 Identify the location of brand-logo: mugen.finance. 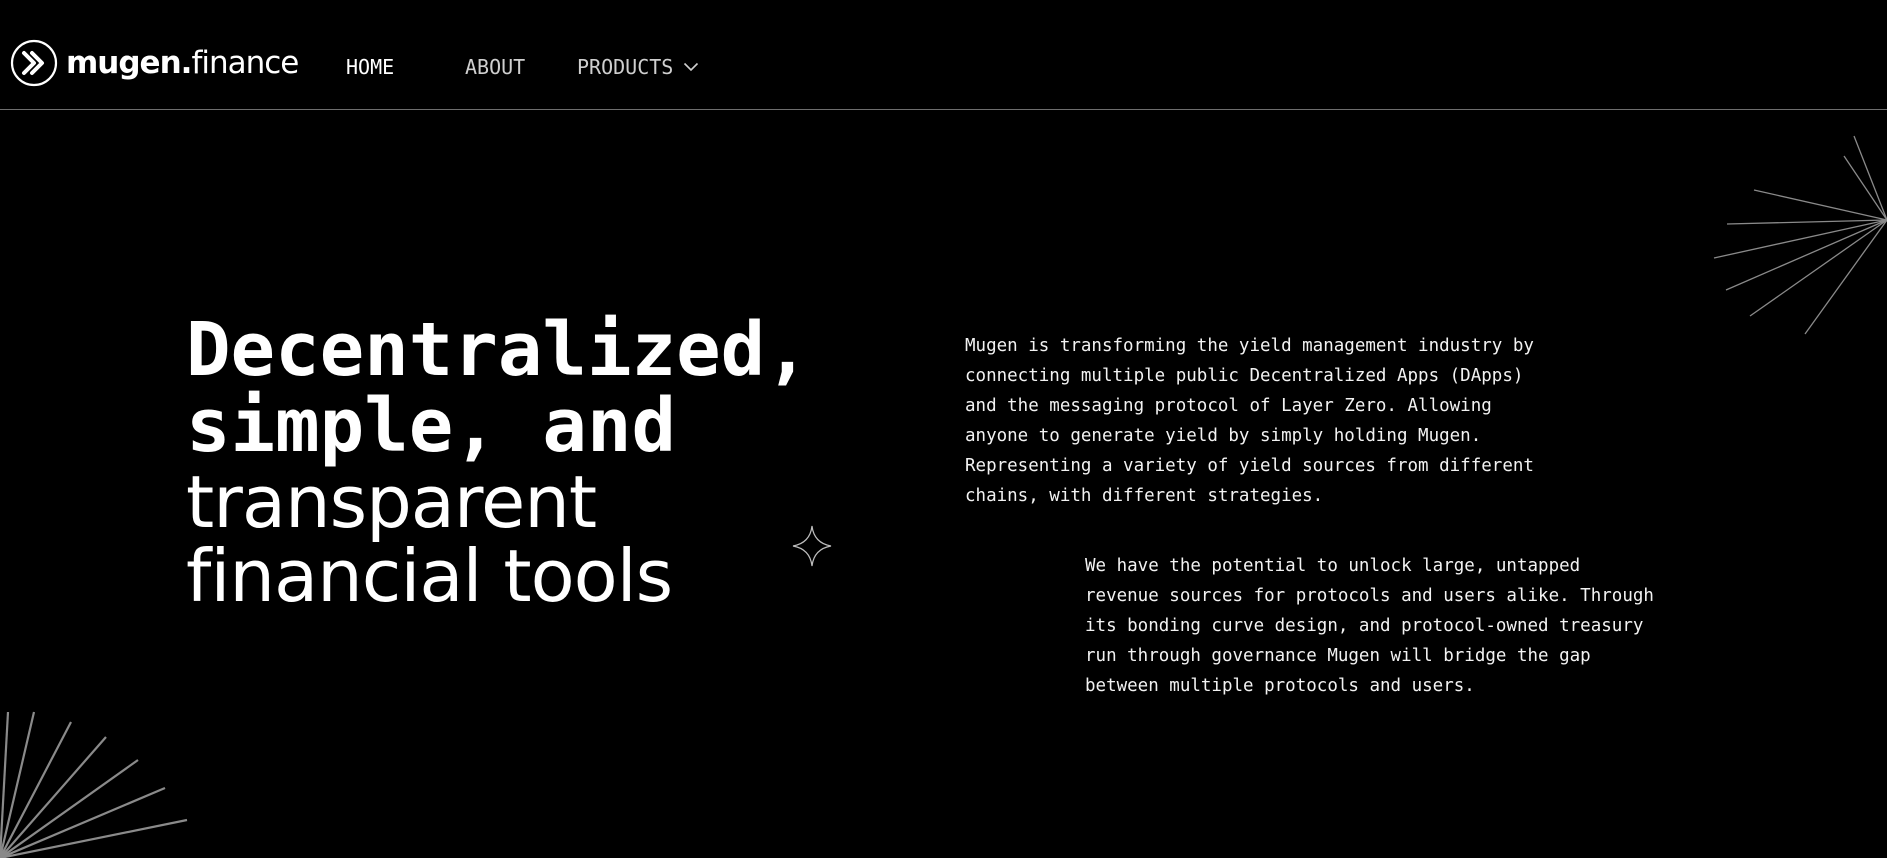
(154, 63).